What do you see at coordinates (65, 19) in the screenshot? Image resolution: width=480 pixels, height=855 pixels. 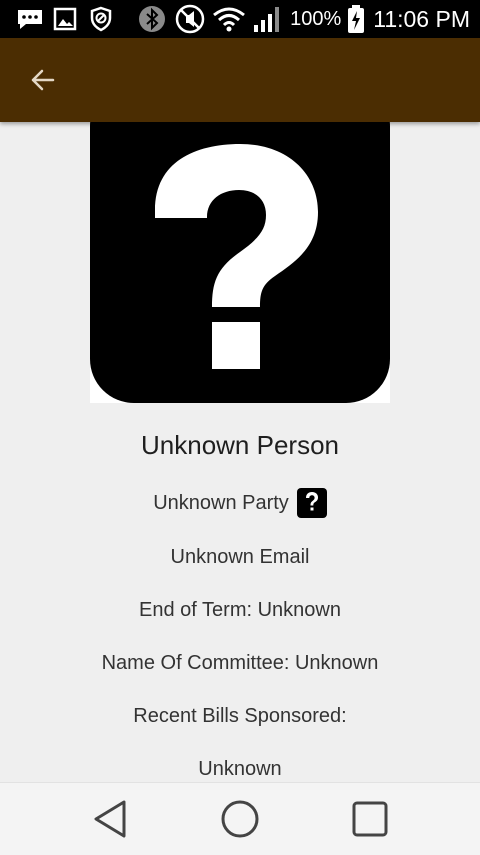 I see `image-icon` at bounding box center [65, 19].